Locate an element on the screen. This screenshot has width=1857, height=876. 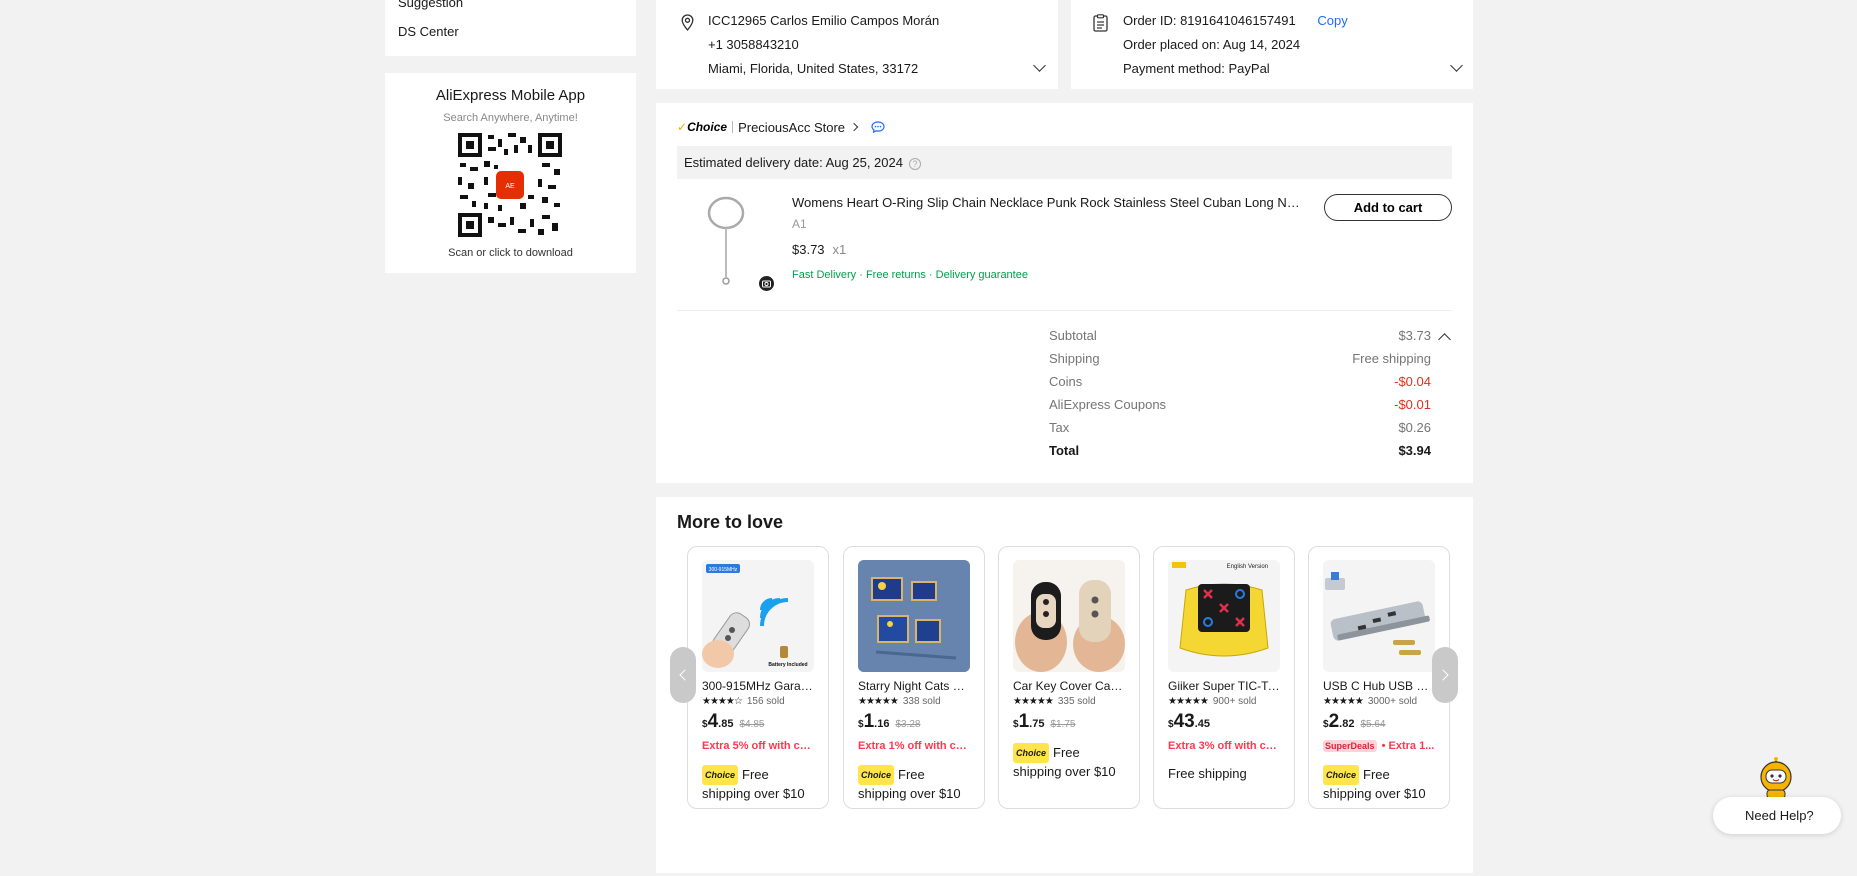
shipping-info: Free shipping is located at coordinates (1225, 774).